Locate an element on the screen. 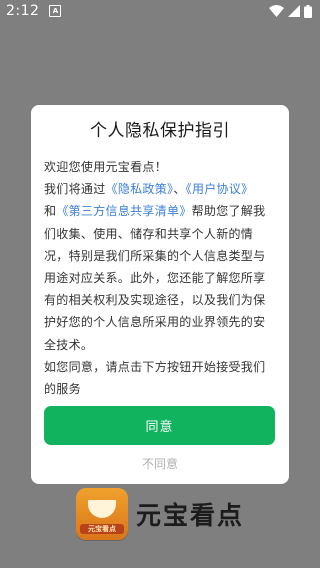 The width and height of the screenshot is (320, 568). consent-text: 如您同意，请点击下方按钮开始接受我们的服务 is located at coordinates (155, 378).